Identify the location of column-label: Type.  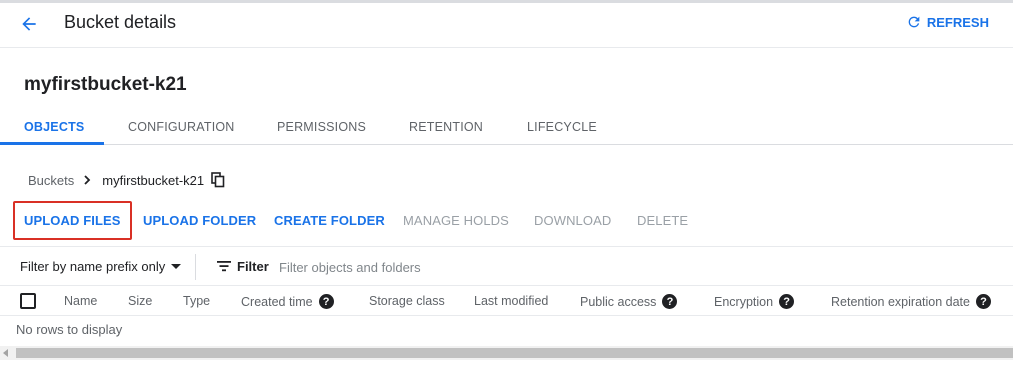
(197, 301).